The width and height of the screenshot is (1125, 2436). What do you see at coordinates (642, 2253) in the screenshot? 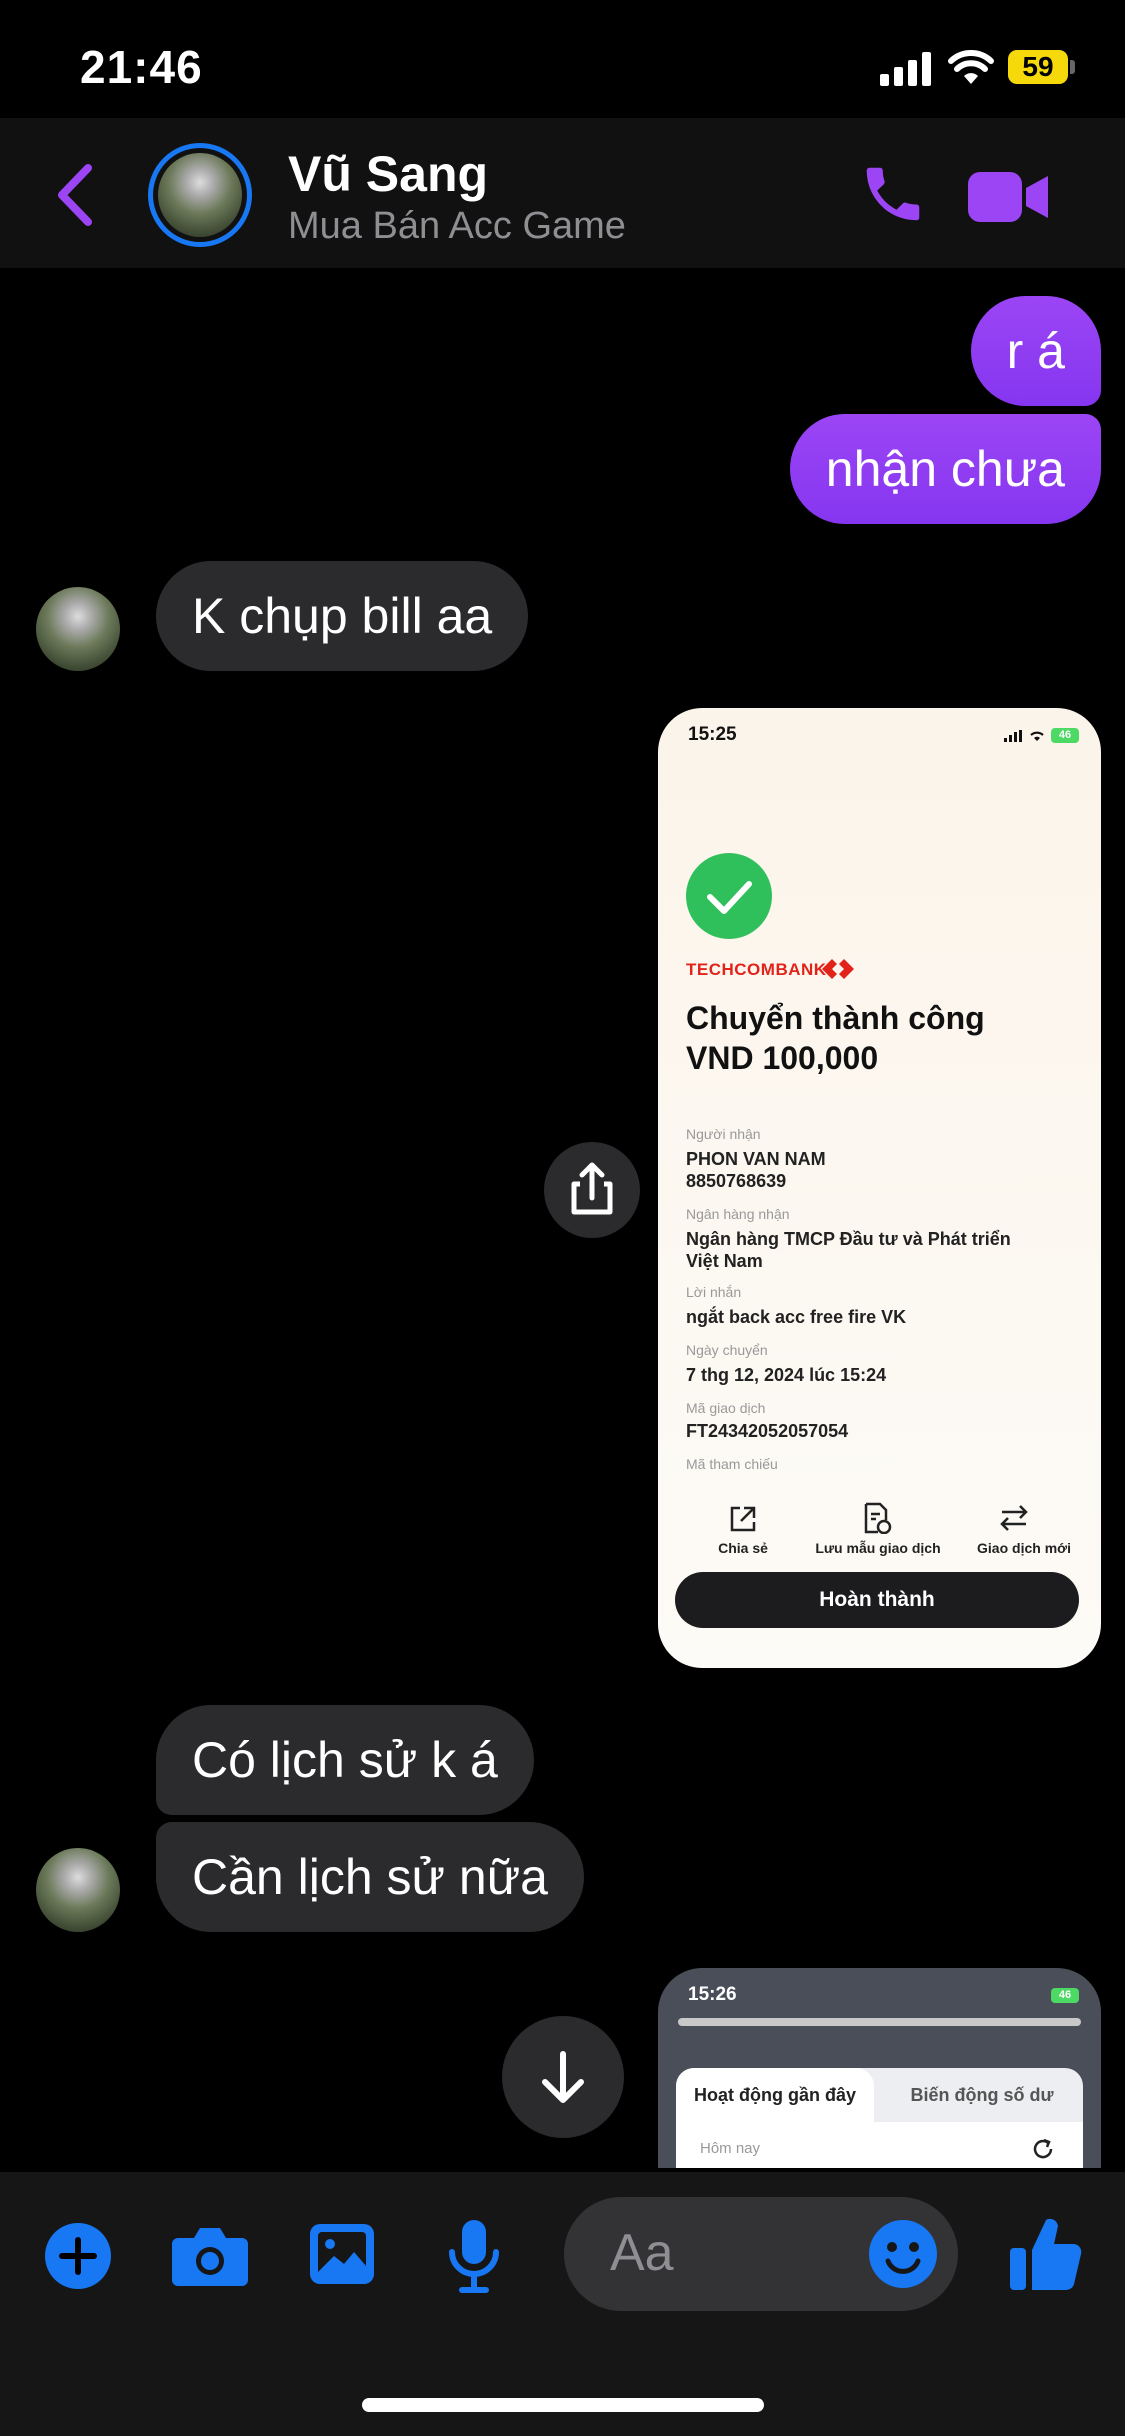
I see `message-input-placeholder: Aa` at bounding box center [642, 2253].